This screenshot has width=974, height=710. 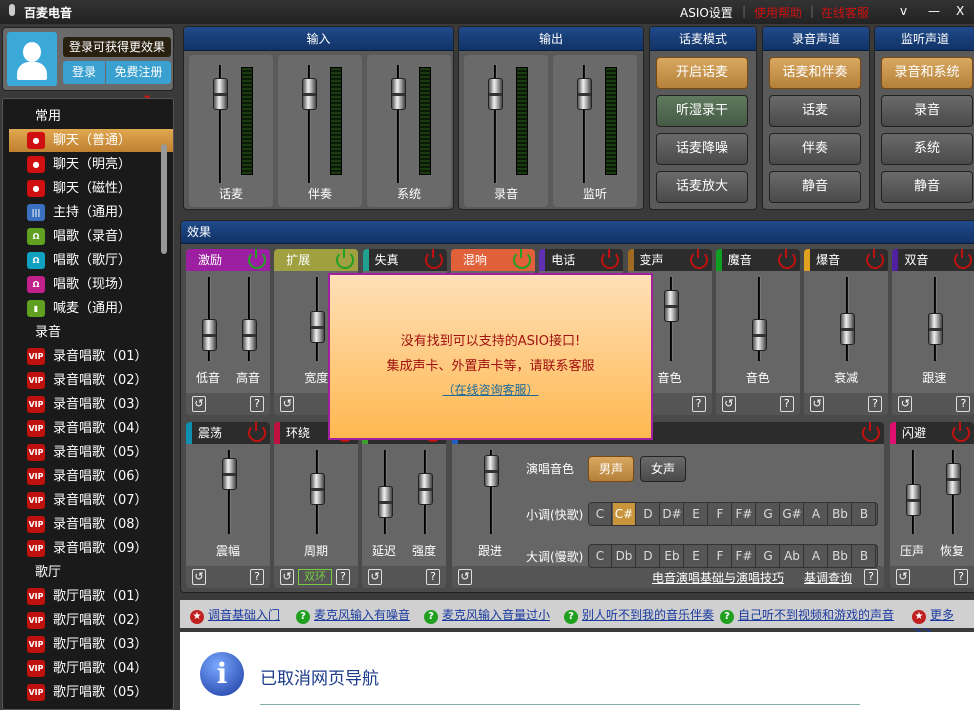 I want to click on key-button: A, so click(x=816, y=556).